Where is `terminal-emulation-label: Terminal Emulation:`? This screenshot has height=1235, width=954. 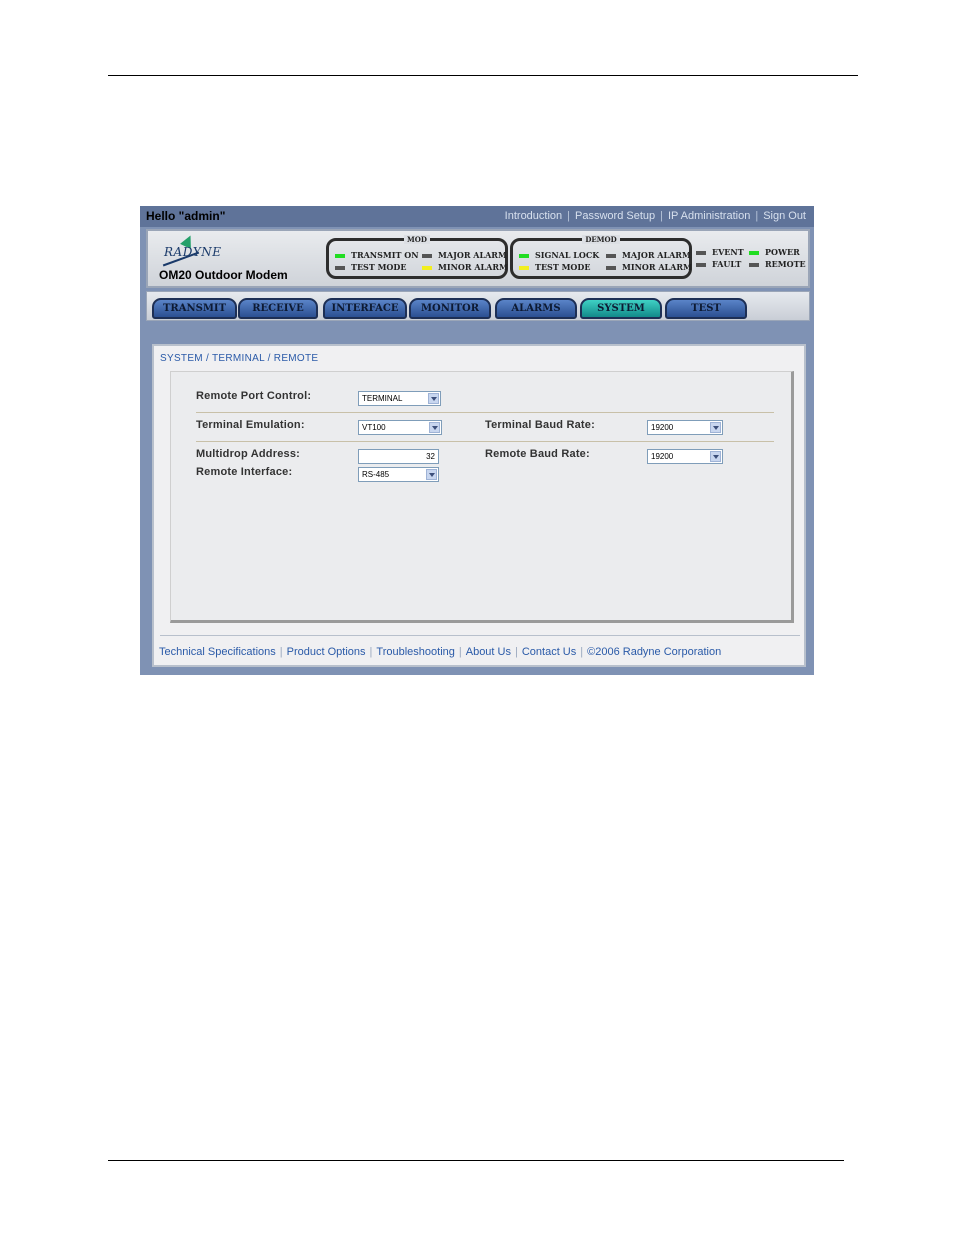
terminal-emulation-label: Terminal Emulation: is located at coordinates (250, 425).